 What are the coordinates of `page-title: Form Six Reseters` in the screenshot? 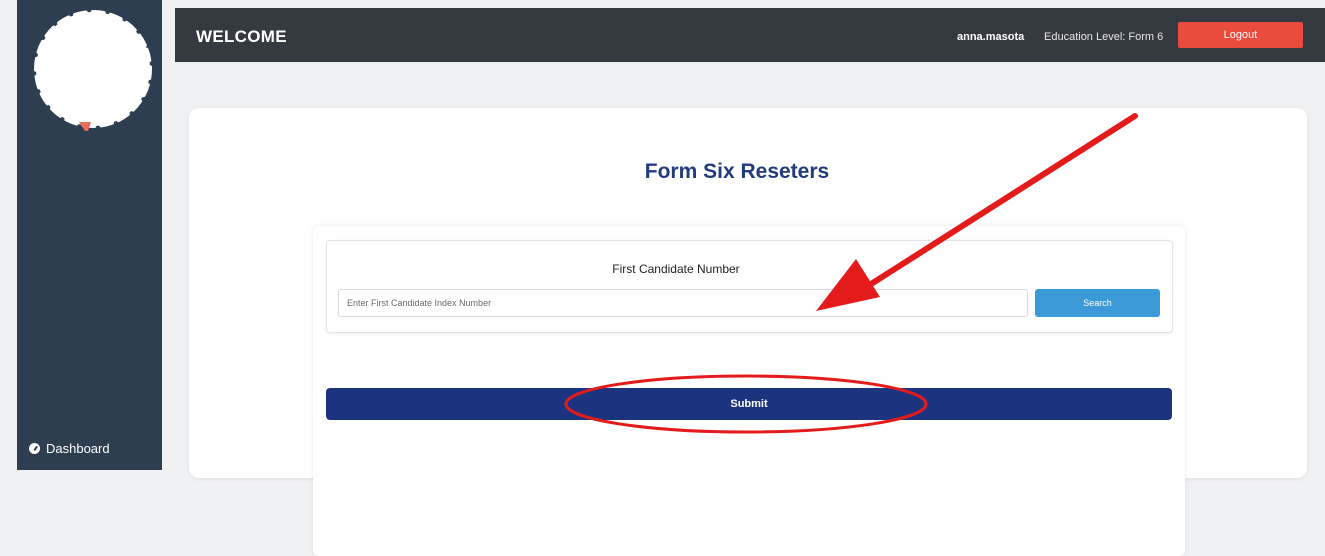 It's located at (737, 171).